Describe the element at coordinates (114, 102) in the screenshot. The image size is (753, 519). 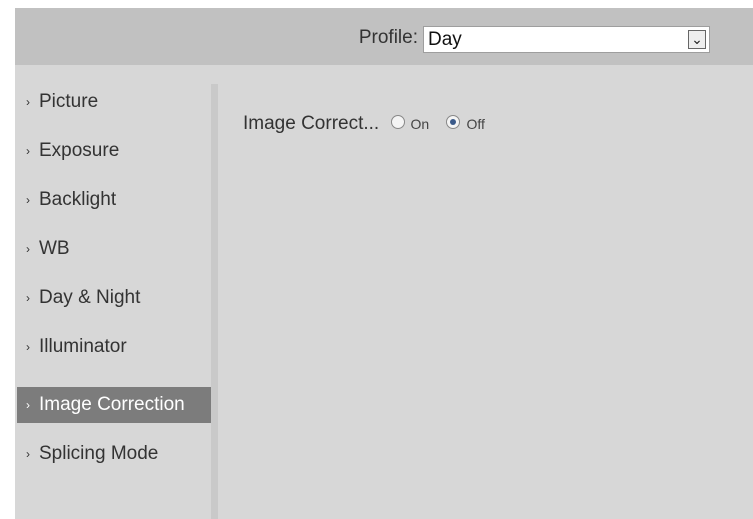
I see `sidebar-item-picture: › Picture` at that location.